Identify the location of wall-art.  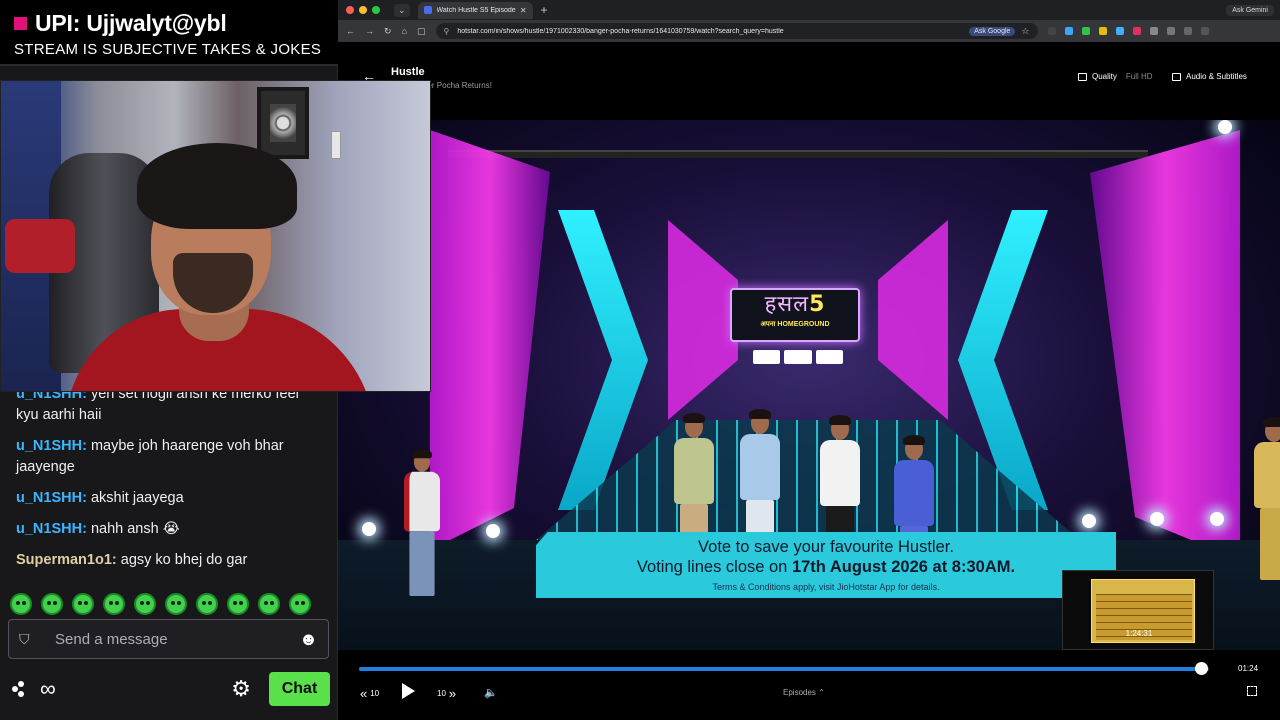
(283, 123).